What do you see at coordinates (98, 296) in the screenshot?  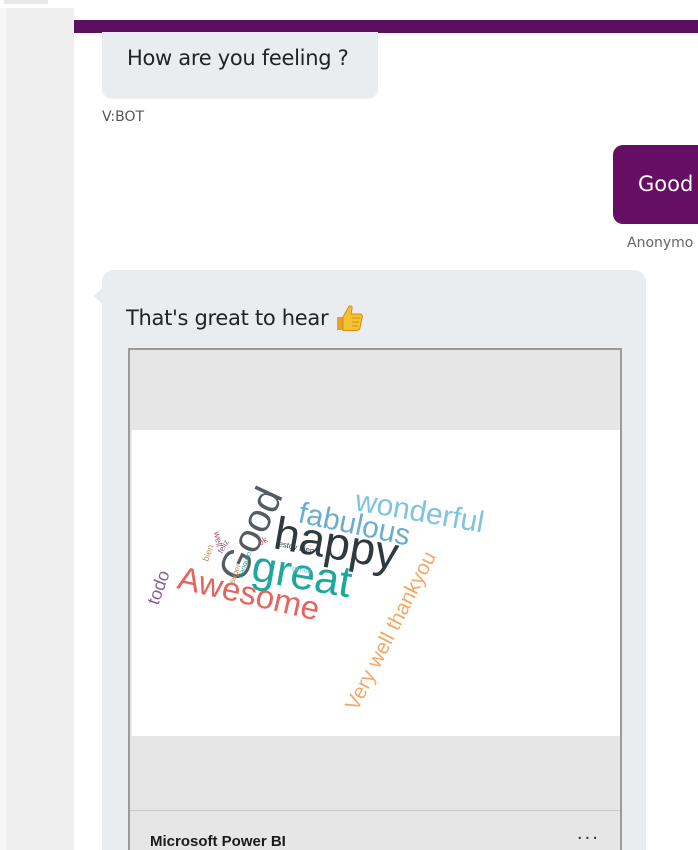 I see `bubble-tail` at bounding box center [98, 296].